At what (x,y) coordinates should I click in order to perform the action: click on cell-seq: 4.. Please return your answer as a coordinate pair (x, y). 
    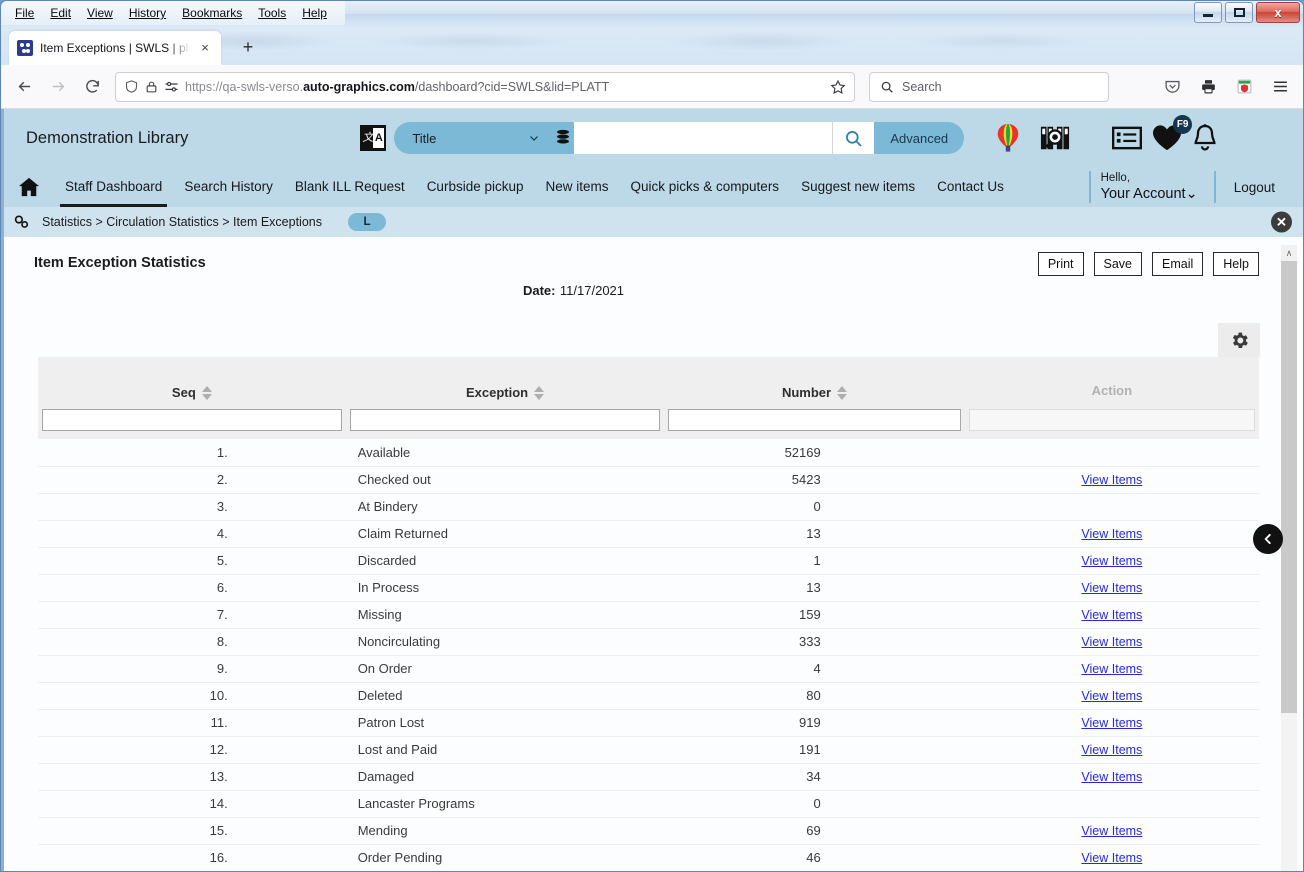
    Looking at the image, I should click on (192, 534).